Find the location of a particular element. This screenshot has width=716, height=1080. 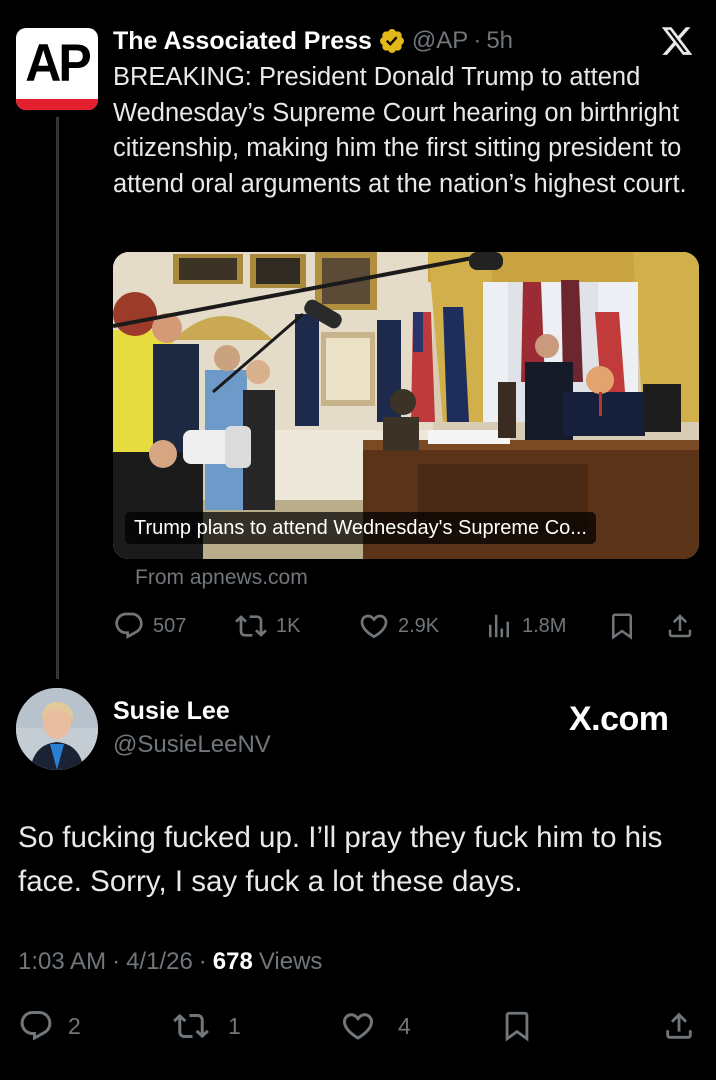

quoted-timestamp: 5h is located at coordinates (499, 41).